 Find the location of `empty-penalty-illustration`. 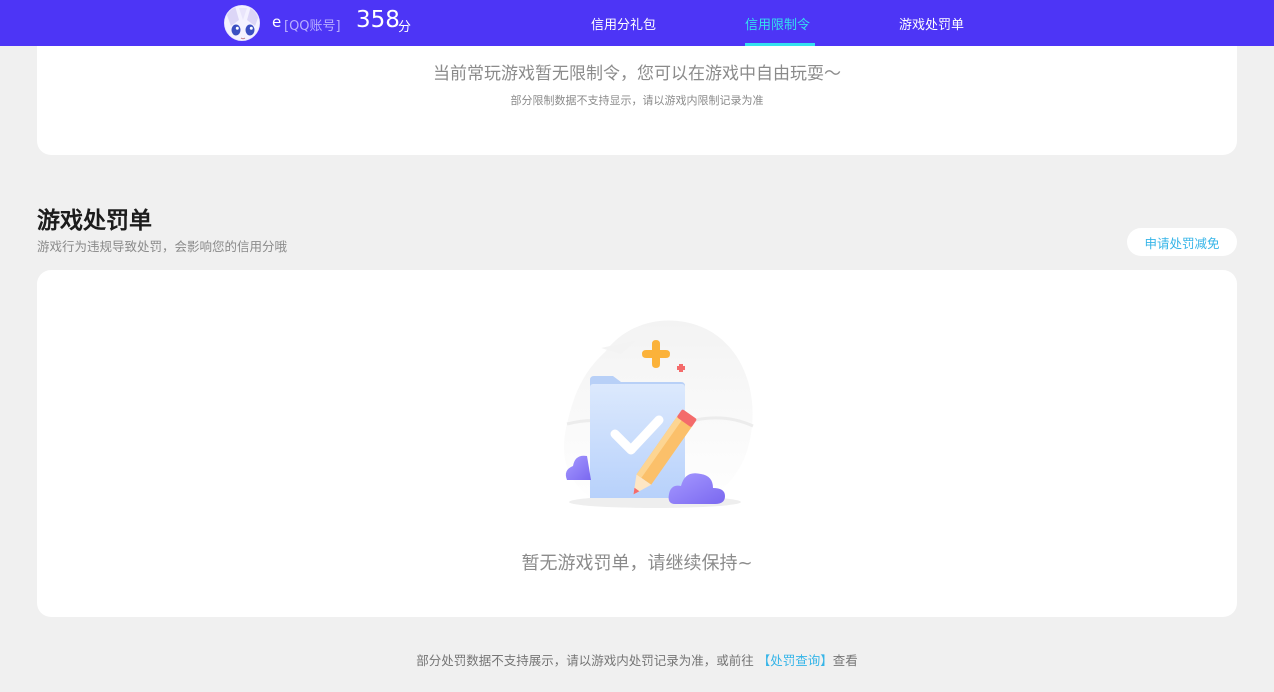

empty-penalty-illustration is located at coordinates (647, 419).